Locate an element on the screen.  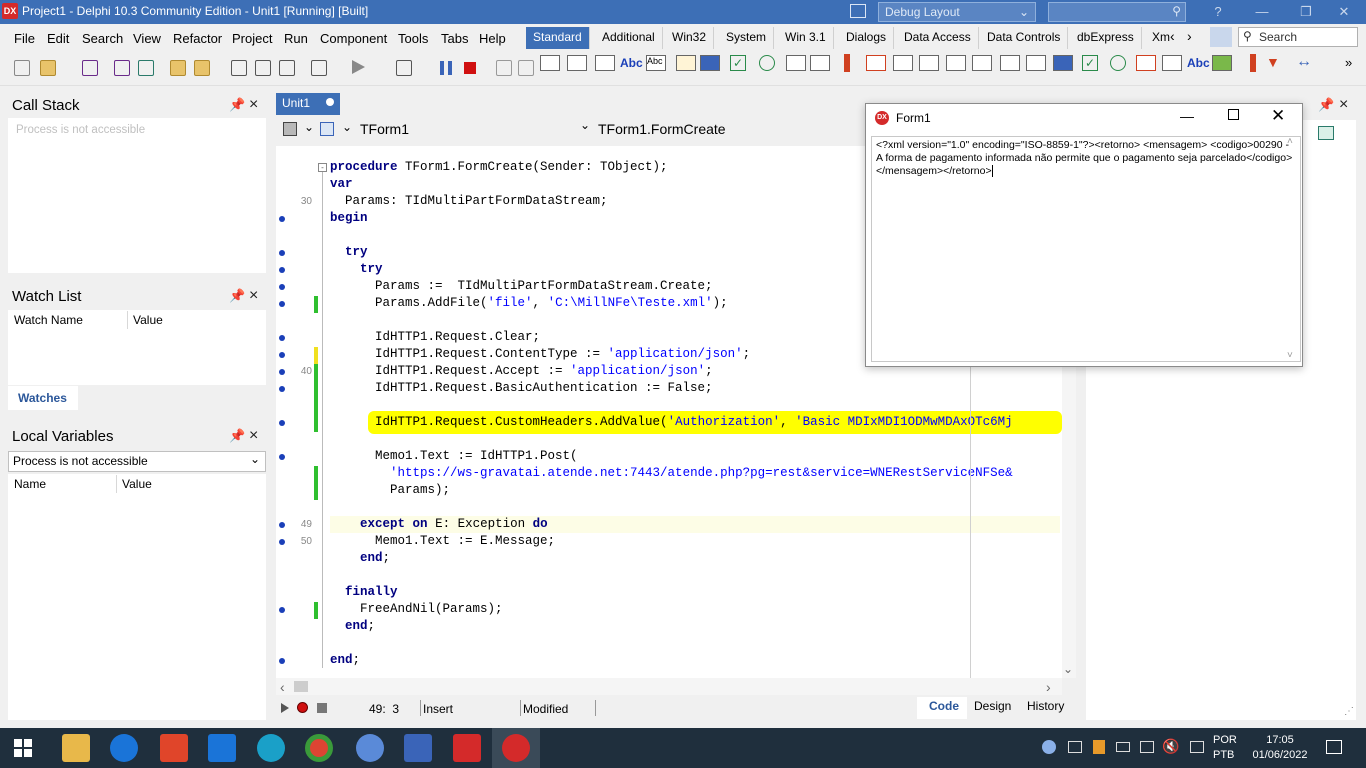
new-icon is located at coordinates (22, 68).